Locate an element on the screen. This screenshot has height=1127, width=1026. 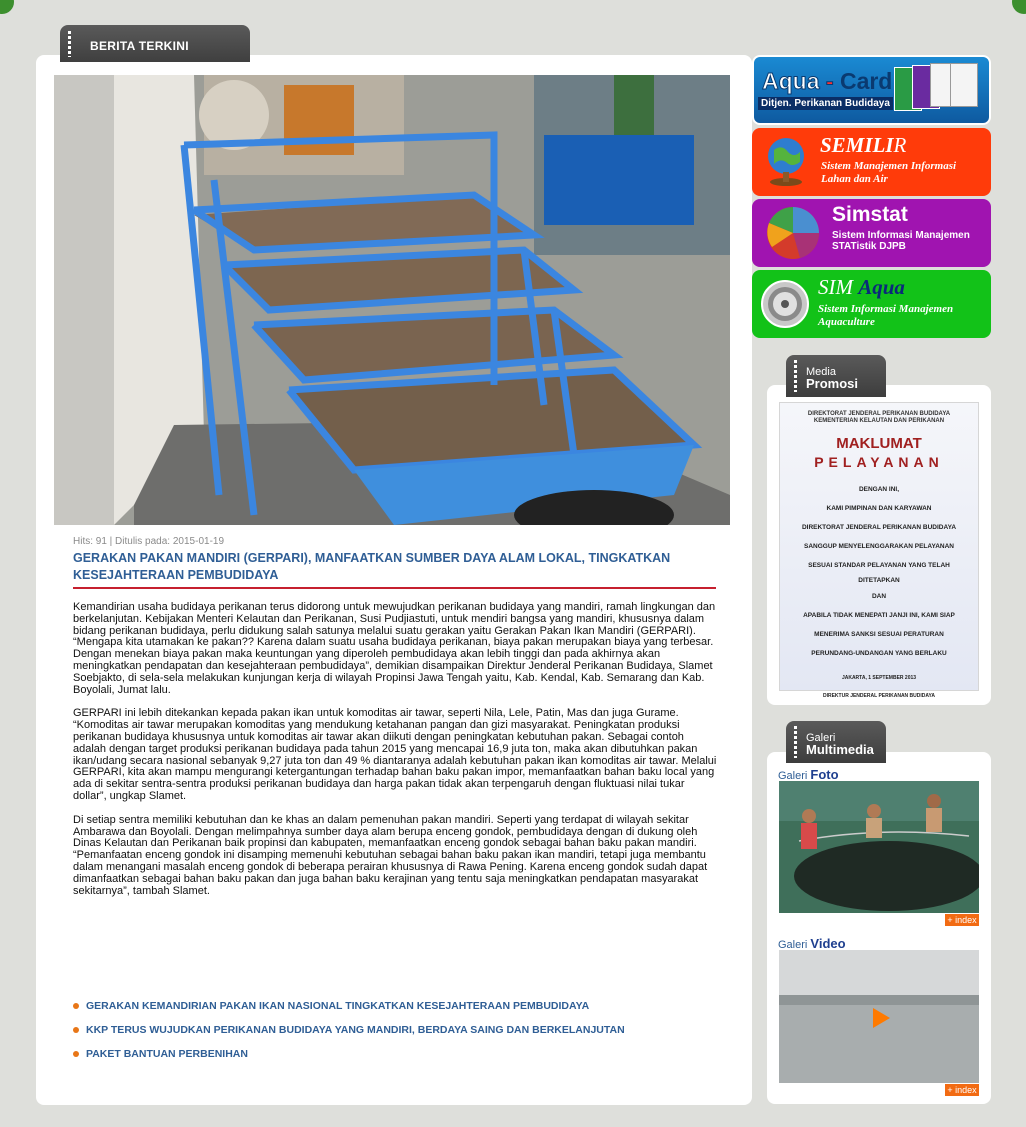
related-article-link: PAKET BANTUAN PERBENIHAN is located at coordinates (408, 1060).